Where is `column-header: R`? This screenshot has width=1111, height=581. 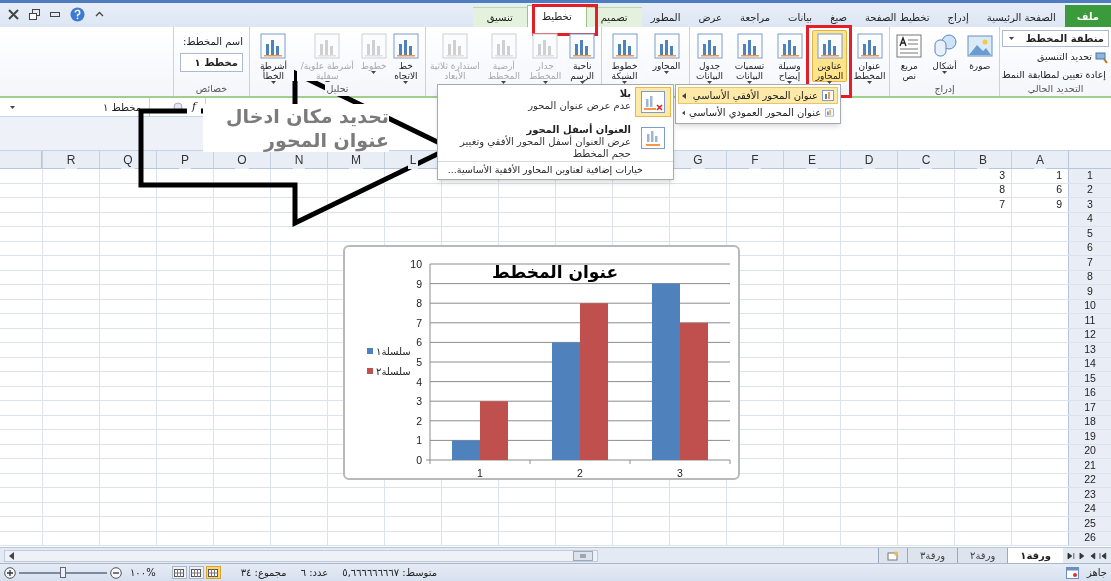
column-header: R is located at coordinates (70, 159).